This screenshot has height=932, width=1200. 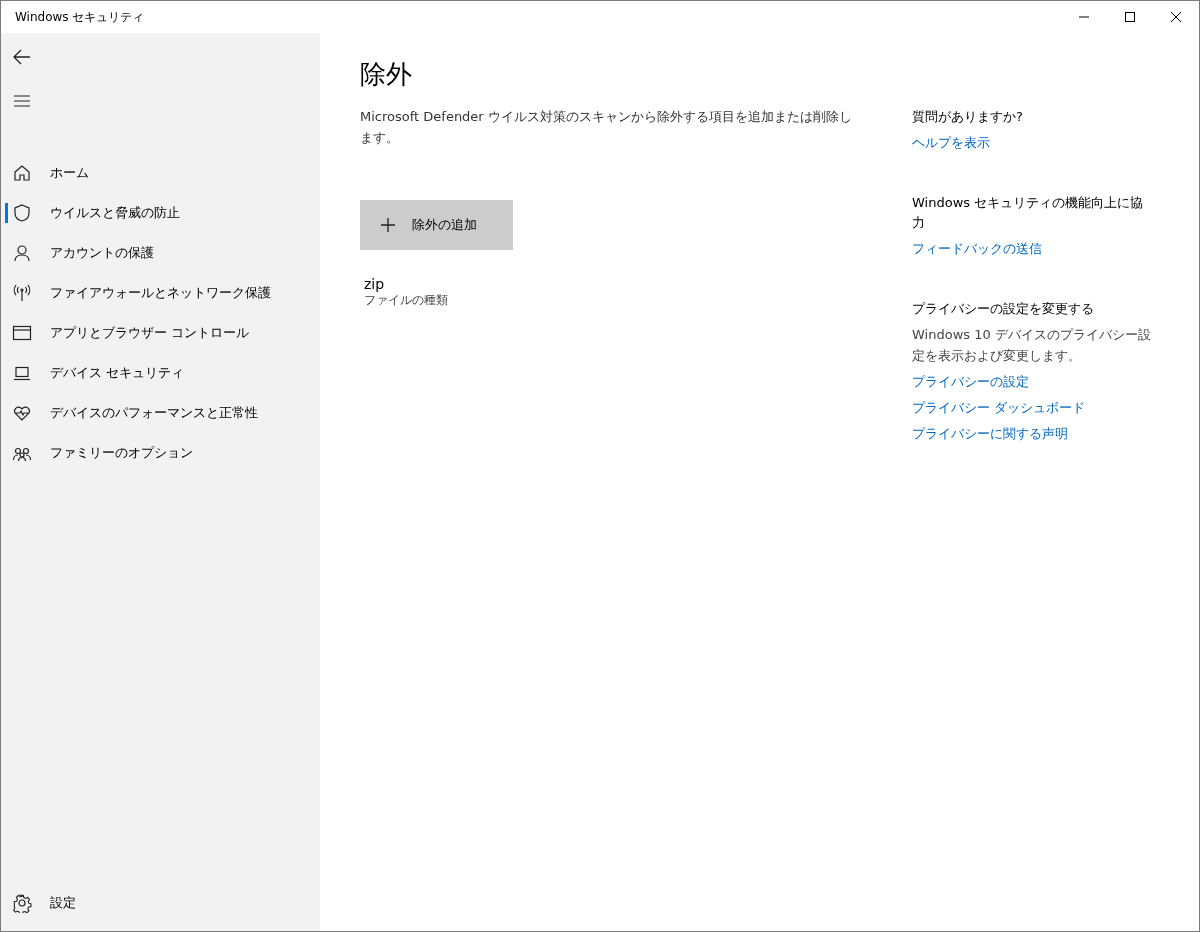 I want to click on section-heading: 質問がありますか?, so click(x=967, y=117).